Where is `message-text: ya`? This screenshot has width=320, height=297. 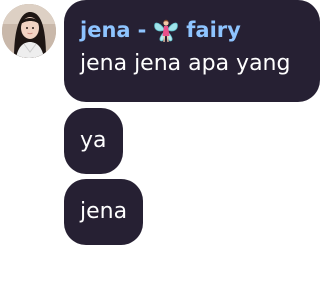
message-text: ya is located at coordinates (93, 140).